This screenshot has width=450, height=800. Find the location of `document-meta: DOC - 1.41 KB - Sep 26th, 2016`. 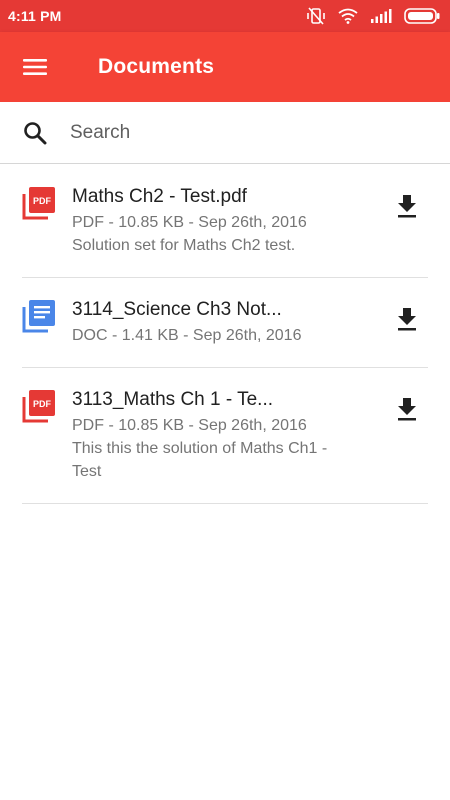

document-meta: DOC - 1.41 KB - Sep 26th, 2016 is located at coordinates (187, 335).